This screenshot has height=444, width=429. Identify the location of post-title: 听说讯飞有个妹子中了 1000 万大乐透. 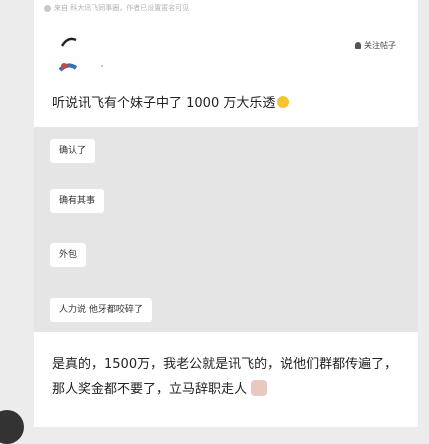
(171, 101).